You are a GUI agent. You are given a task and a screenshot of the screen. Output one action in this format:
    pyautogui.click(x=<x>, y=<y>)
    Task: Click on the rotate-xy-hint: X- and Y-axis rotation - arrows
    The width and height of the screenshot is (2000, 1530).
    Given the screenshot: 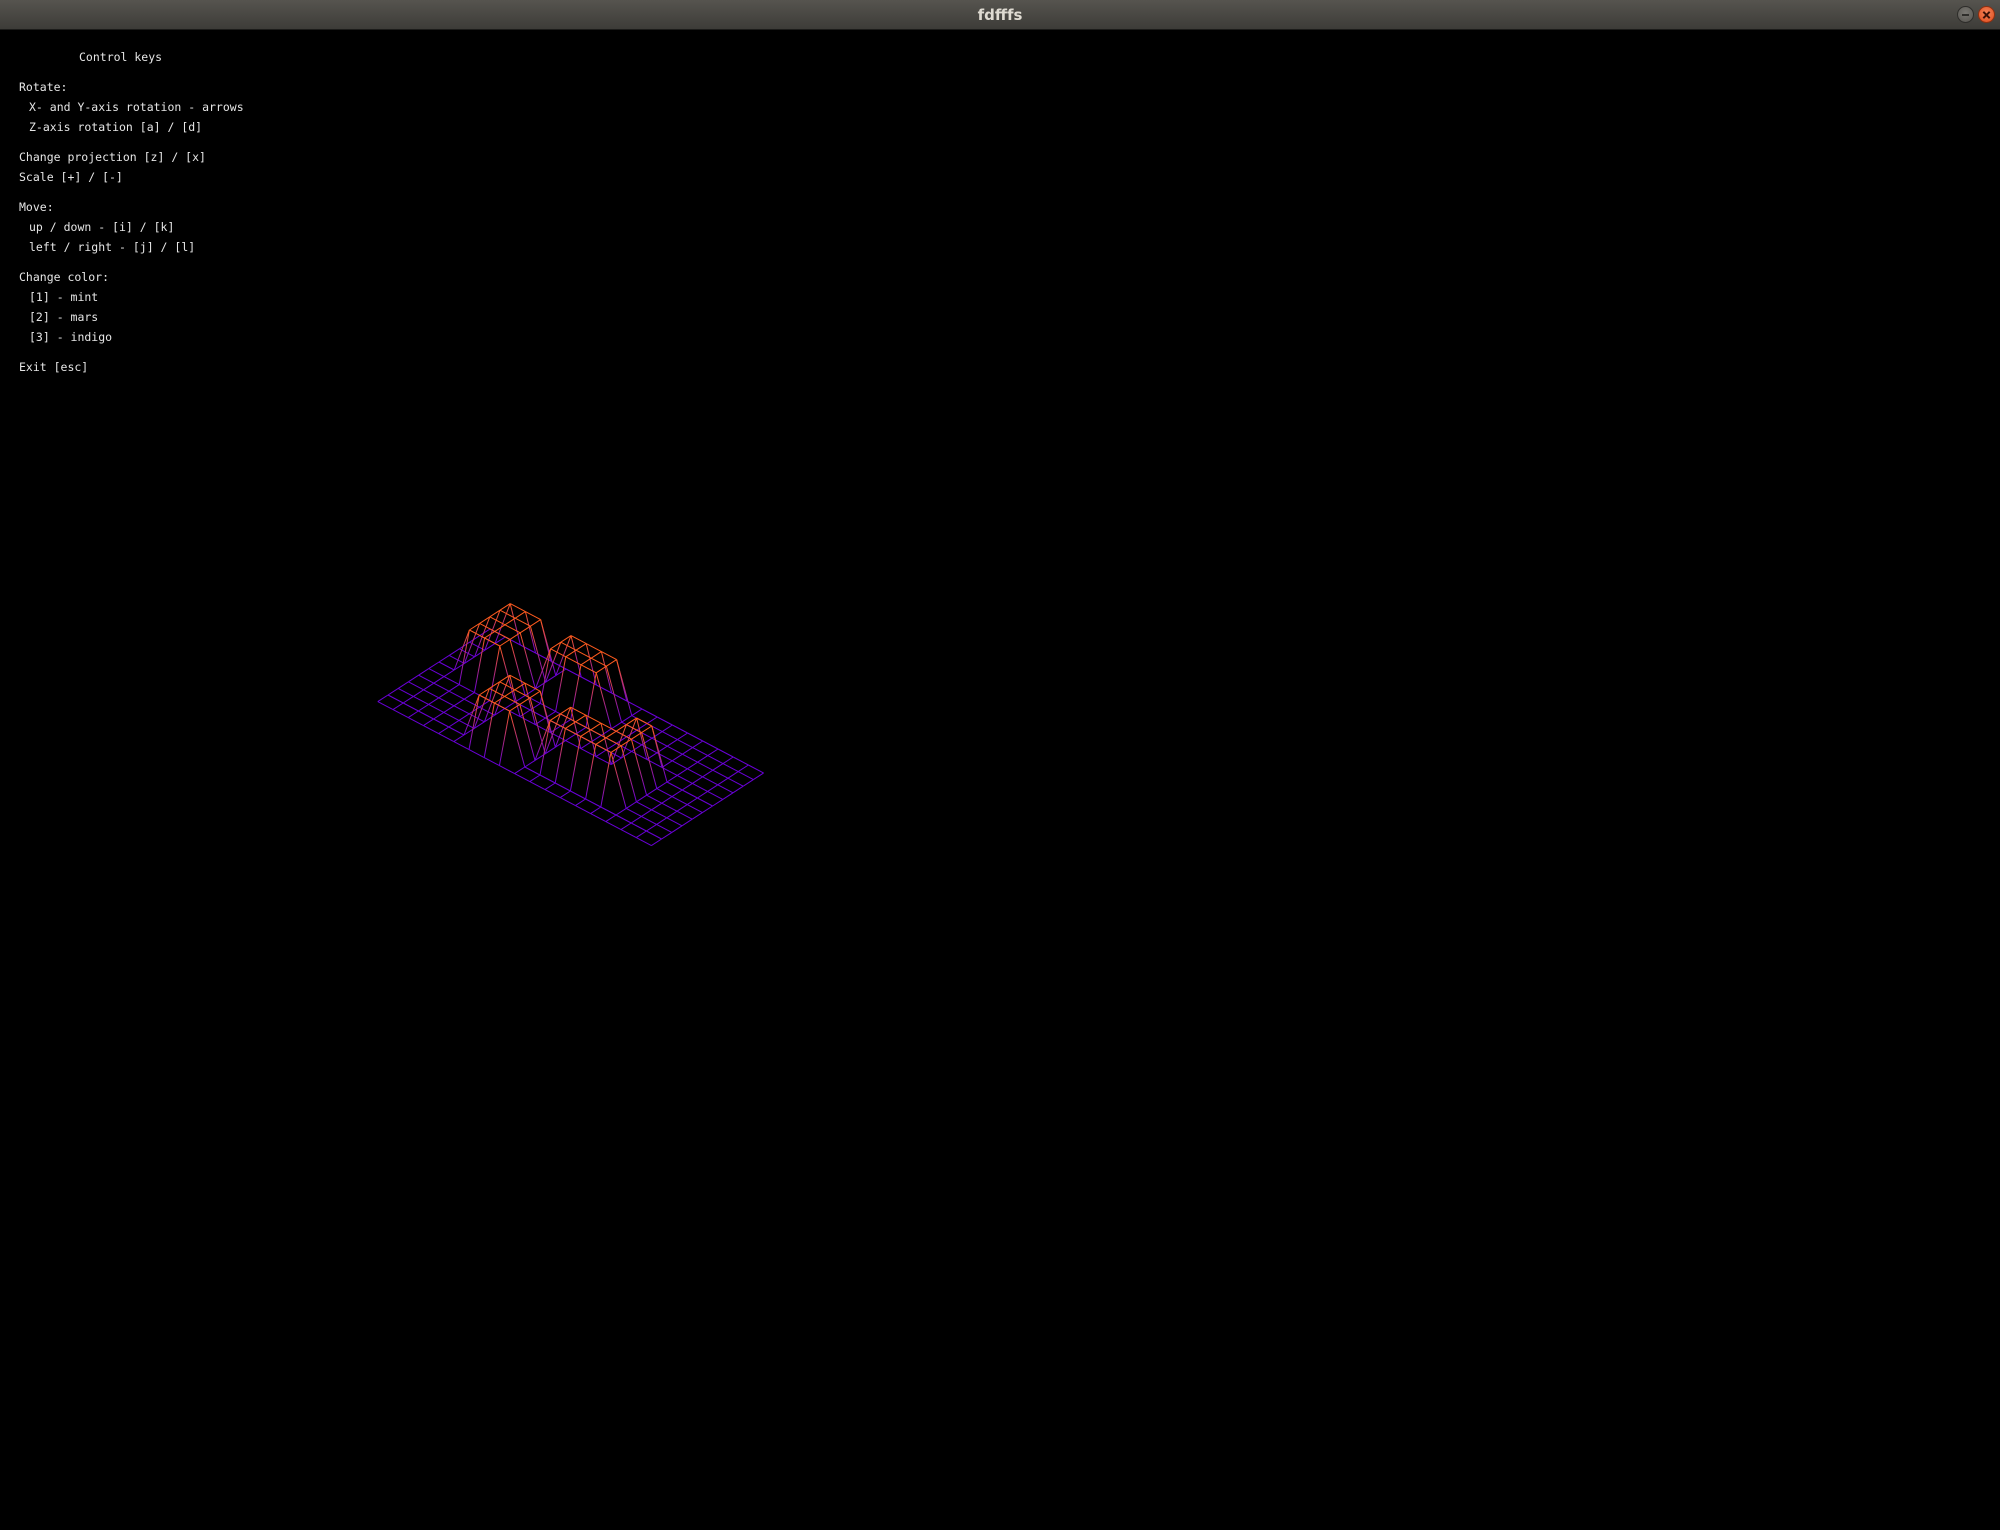 What is the action you would take?
    pyautogui.click(x=136, y=107)
    